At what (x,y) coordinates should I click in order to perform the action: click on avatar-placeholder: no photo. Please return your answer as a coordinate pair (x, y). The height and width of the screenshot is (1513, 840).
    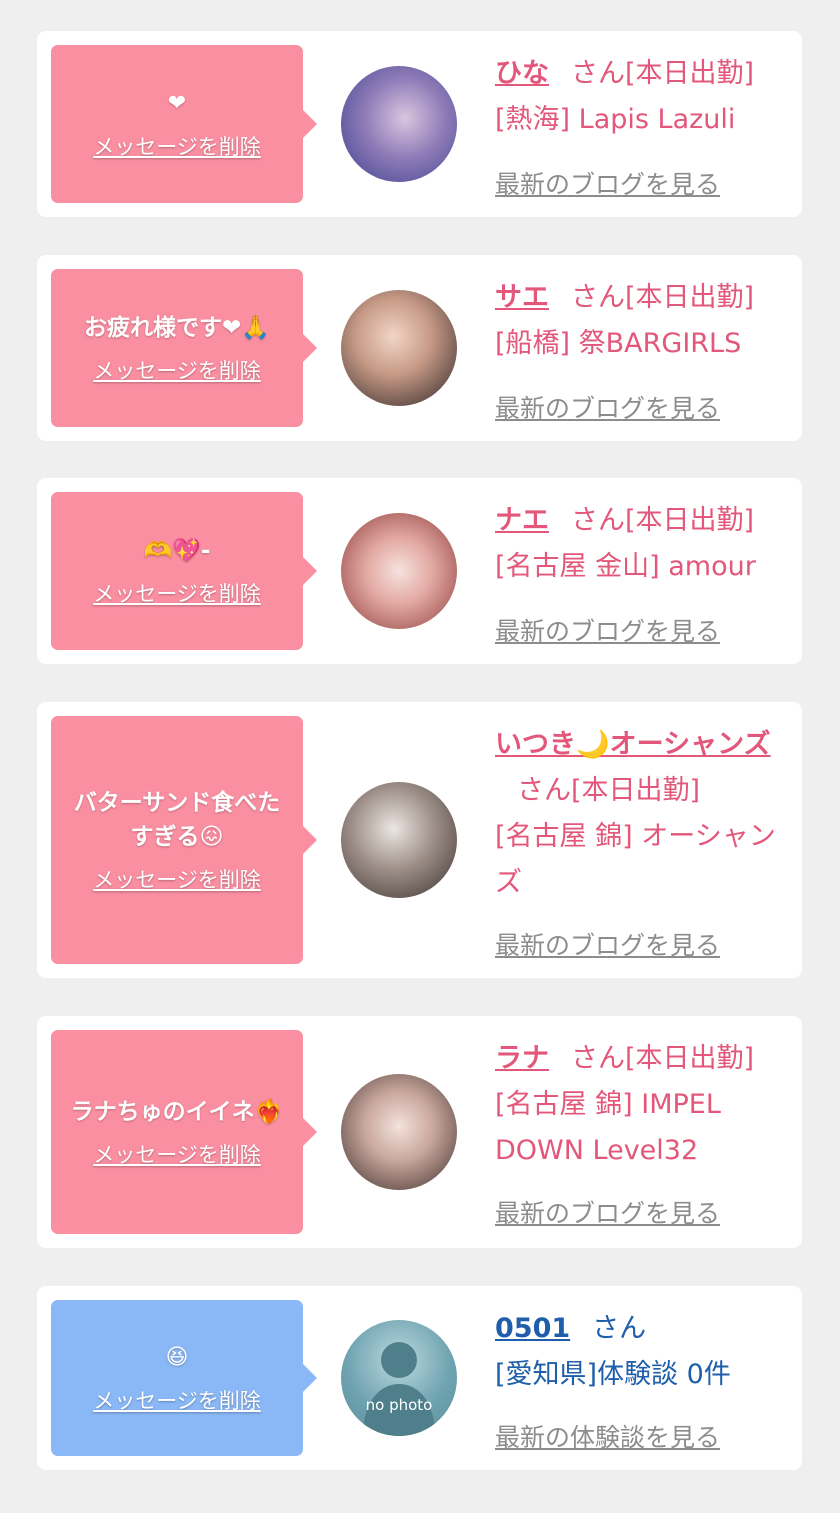
    Looking at the image, I should click on (399, 1378).